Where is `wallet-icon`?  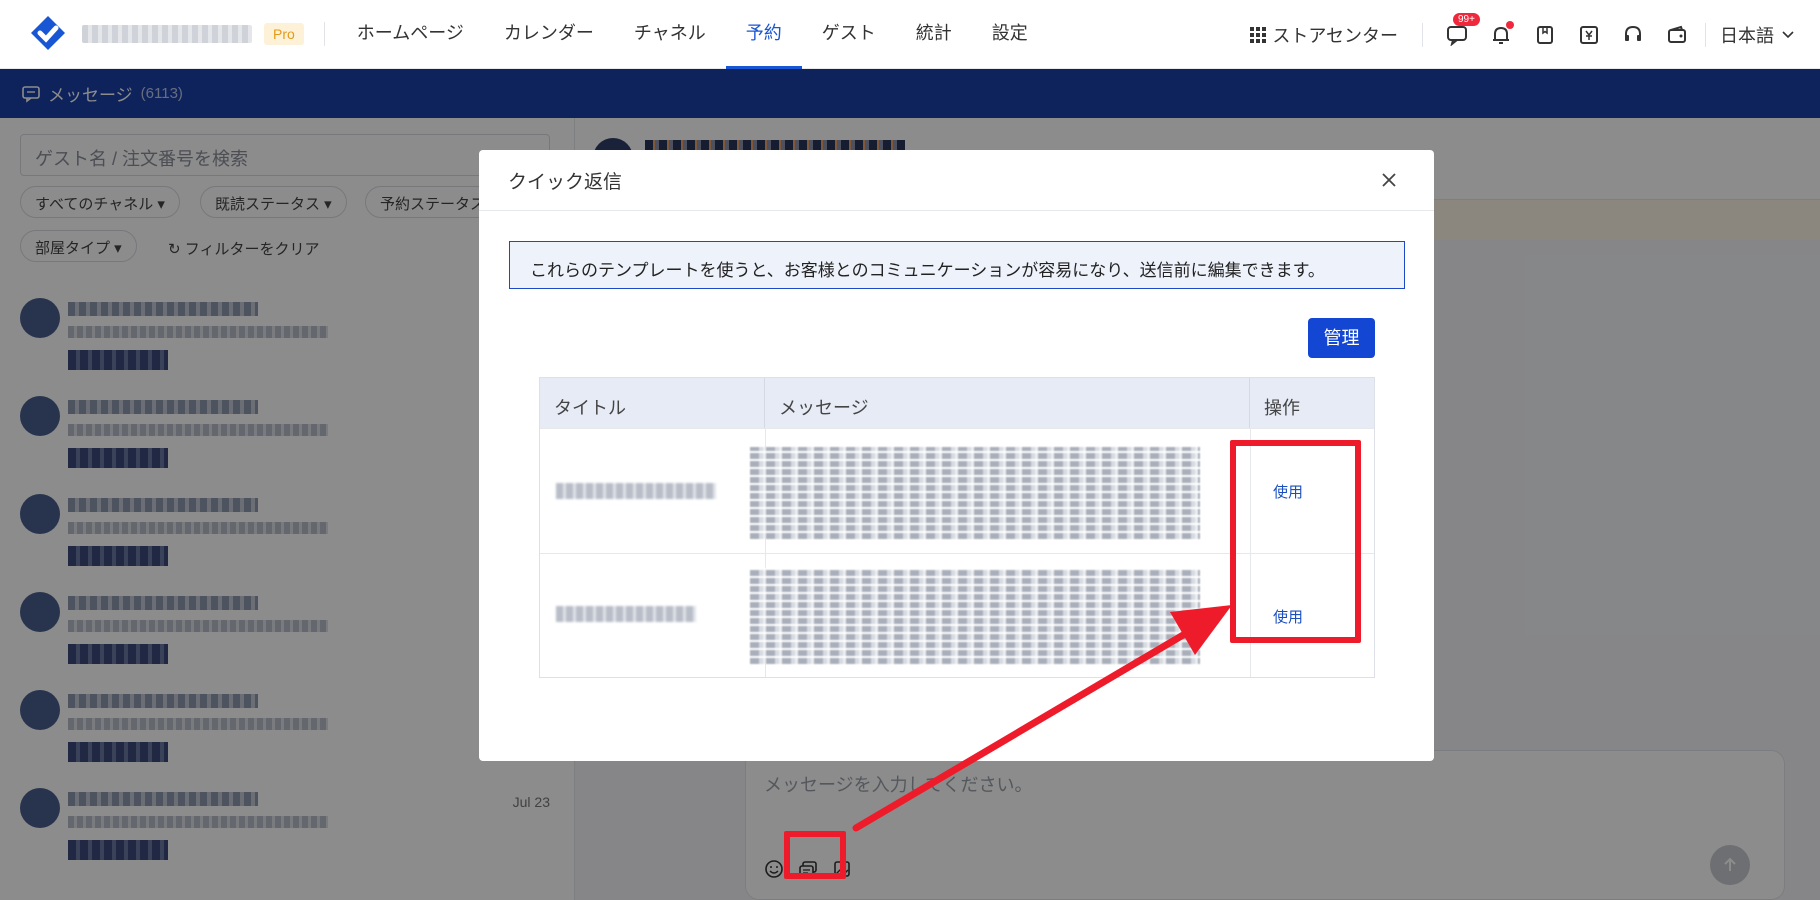 wallet-icon is located at coordinates (1677, 35).